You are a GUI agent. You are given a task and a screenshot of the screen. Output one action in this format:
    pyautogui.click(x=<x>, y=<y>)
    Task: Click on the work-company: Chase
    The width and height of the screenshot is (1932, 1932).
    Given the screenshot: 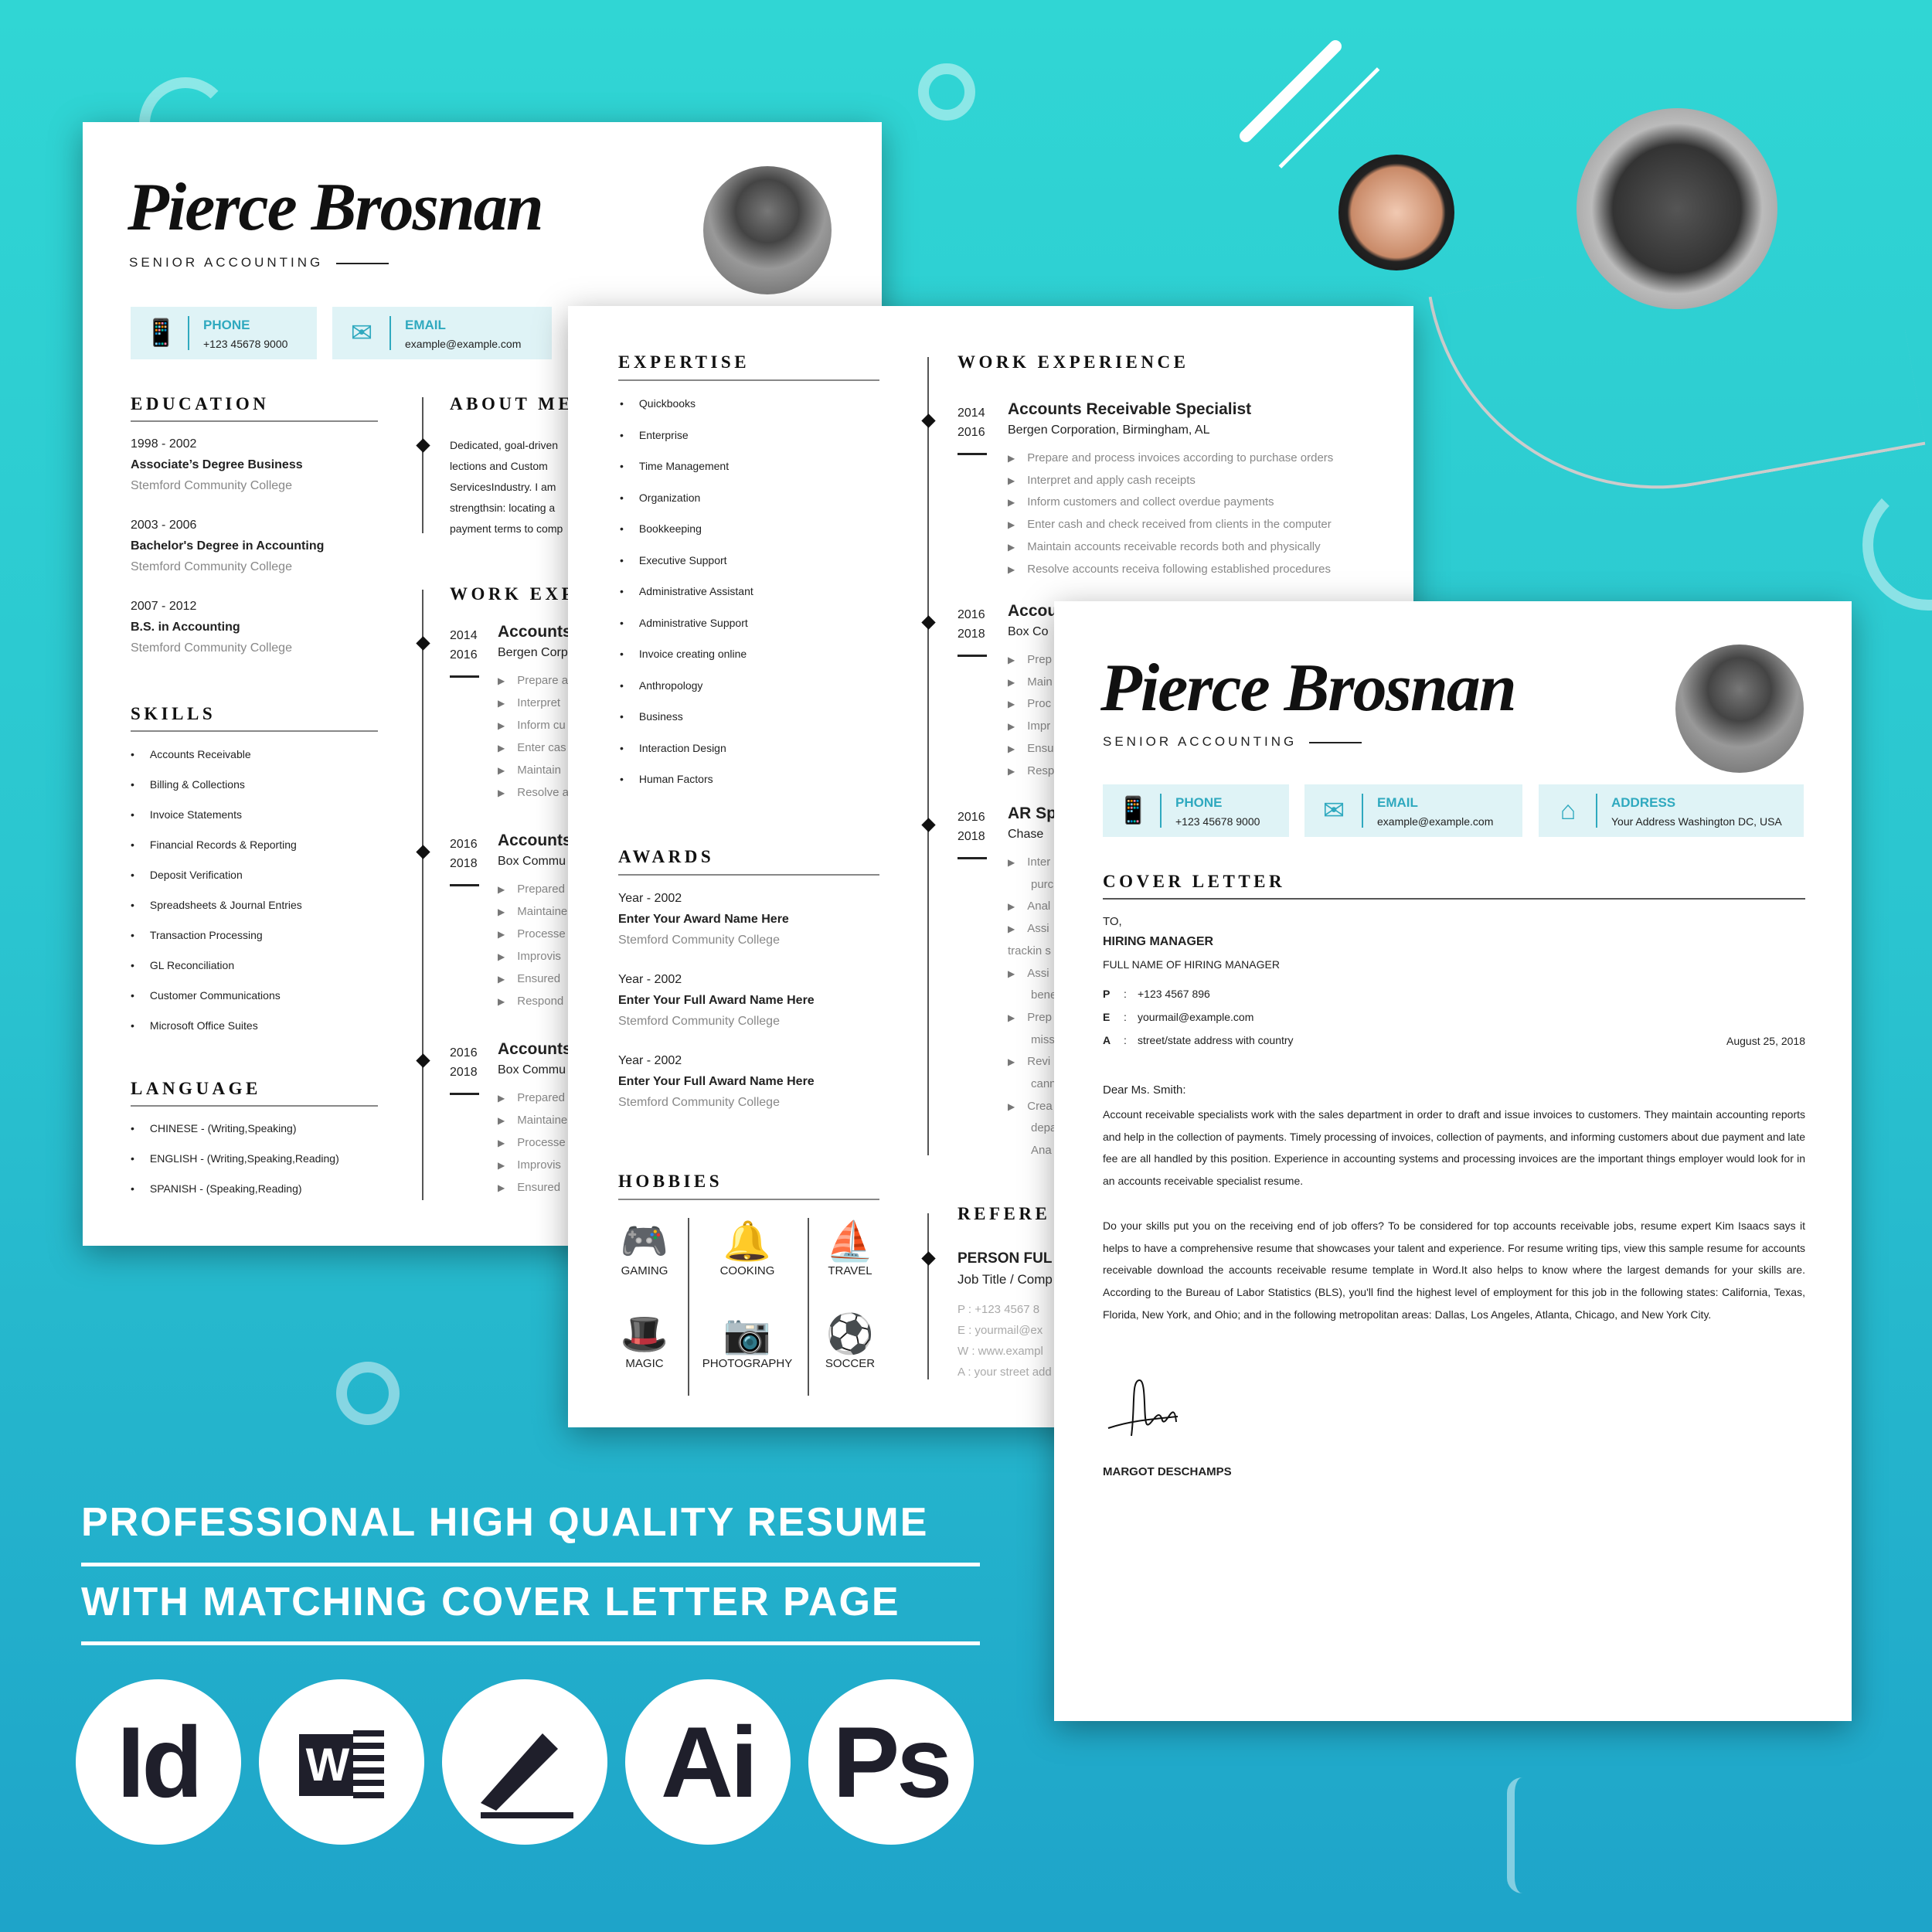 What is the action you would take?
    pyautogui.click(x=1026, y=835)
    